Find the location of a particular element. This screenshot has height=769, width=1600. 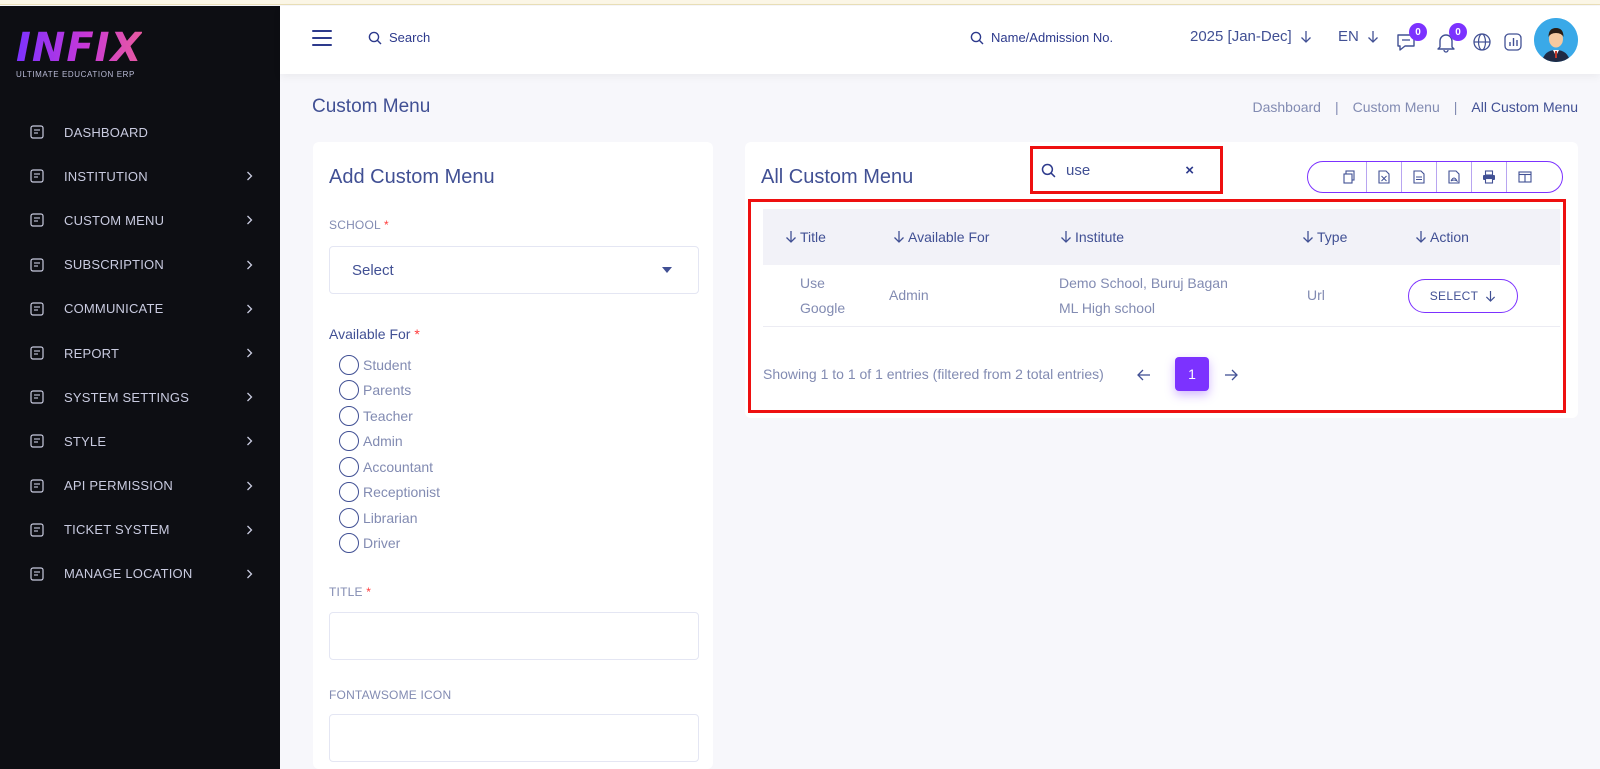

available-for-label: Available For * is located at coordinates (374, 334).